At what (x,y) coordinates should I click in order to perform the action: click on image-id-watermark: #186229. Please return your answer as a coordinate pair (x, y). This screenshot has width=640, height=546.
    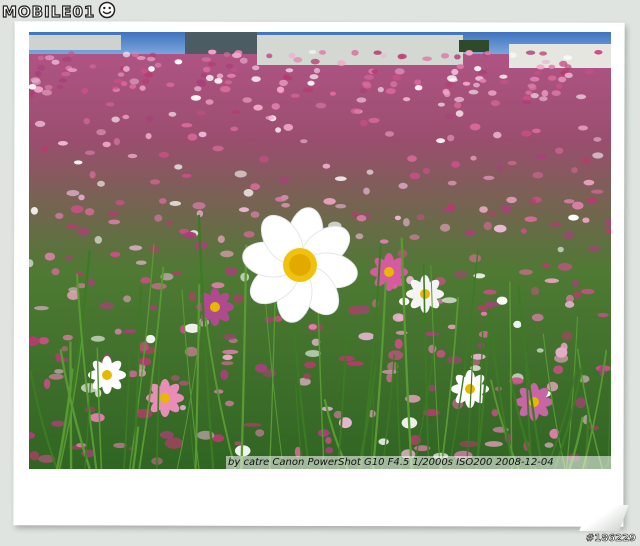
    Looking at the image, I should click on (611, 539).